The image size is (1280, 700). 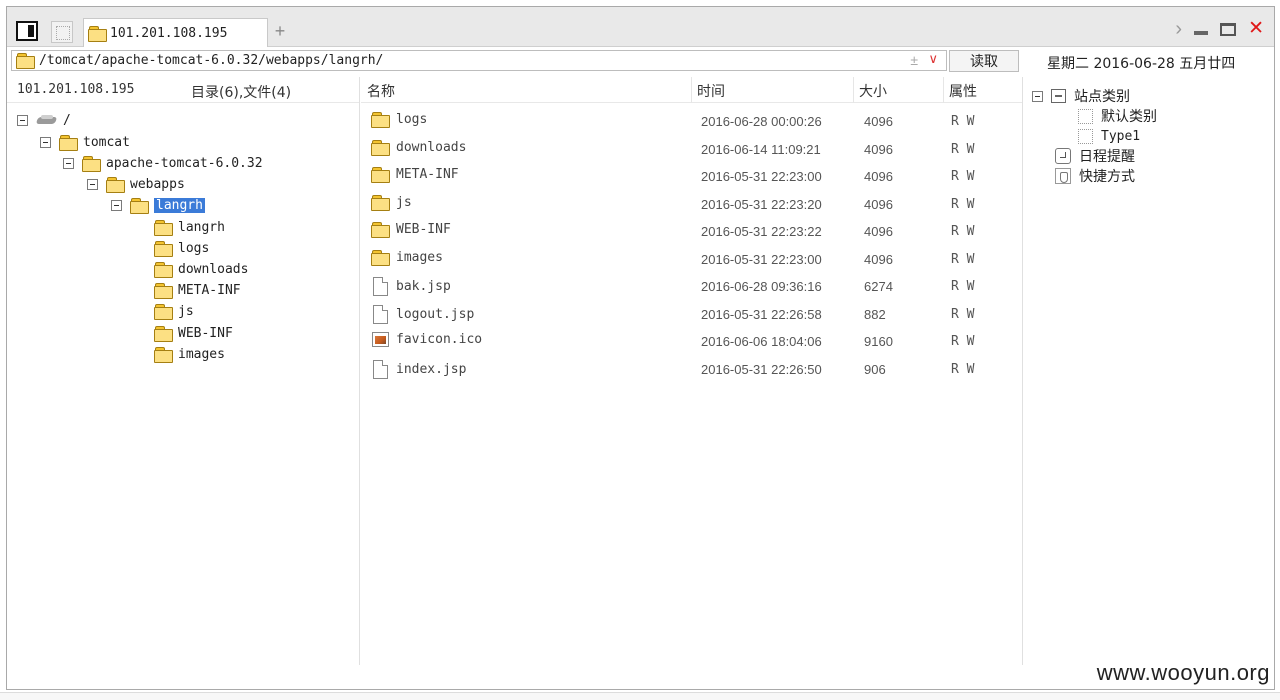 I want to click on tree-node-child: META-INF, so click(x=197, y=290).